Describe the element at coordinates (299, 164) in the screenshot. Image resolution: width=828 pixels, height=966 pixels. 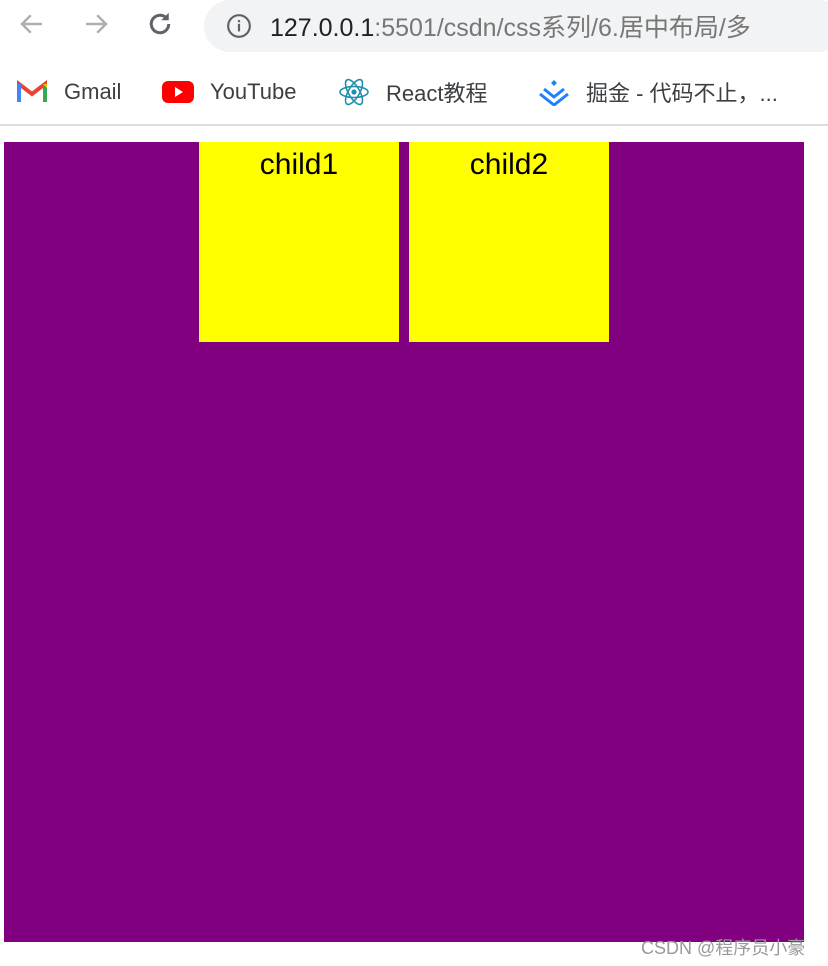
I see `child1-label: child1` at that location.